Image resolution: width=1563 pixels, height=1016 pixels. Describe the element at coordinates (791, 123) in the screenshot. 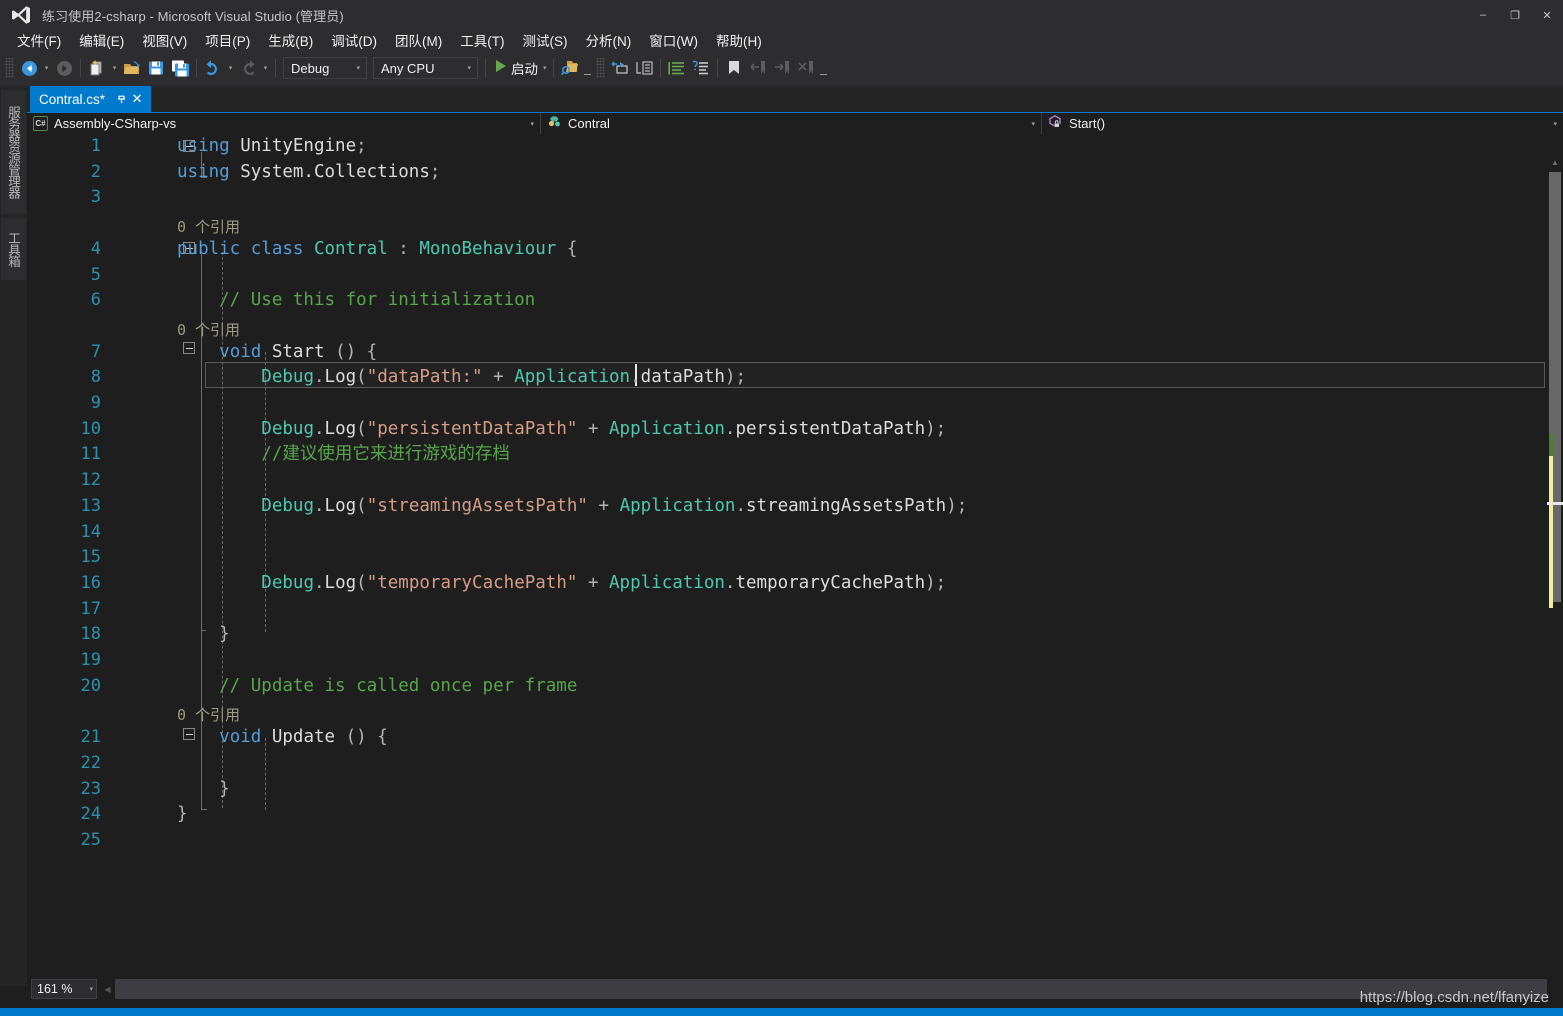

I see `navbar-type-combo: Contral ▾` at that location.